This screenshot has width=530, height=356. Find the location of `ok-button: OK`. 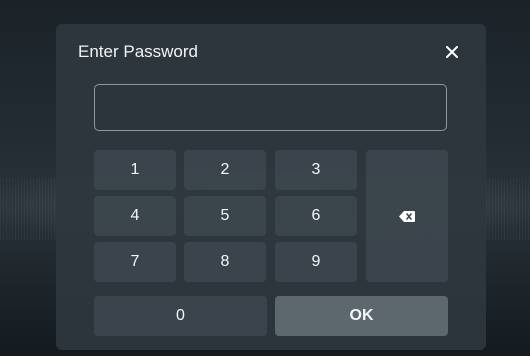

ok-button: OK is located at coordinates (361, 316).